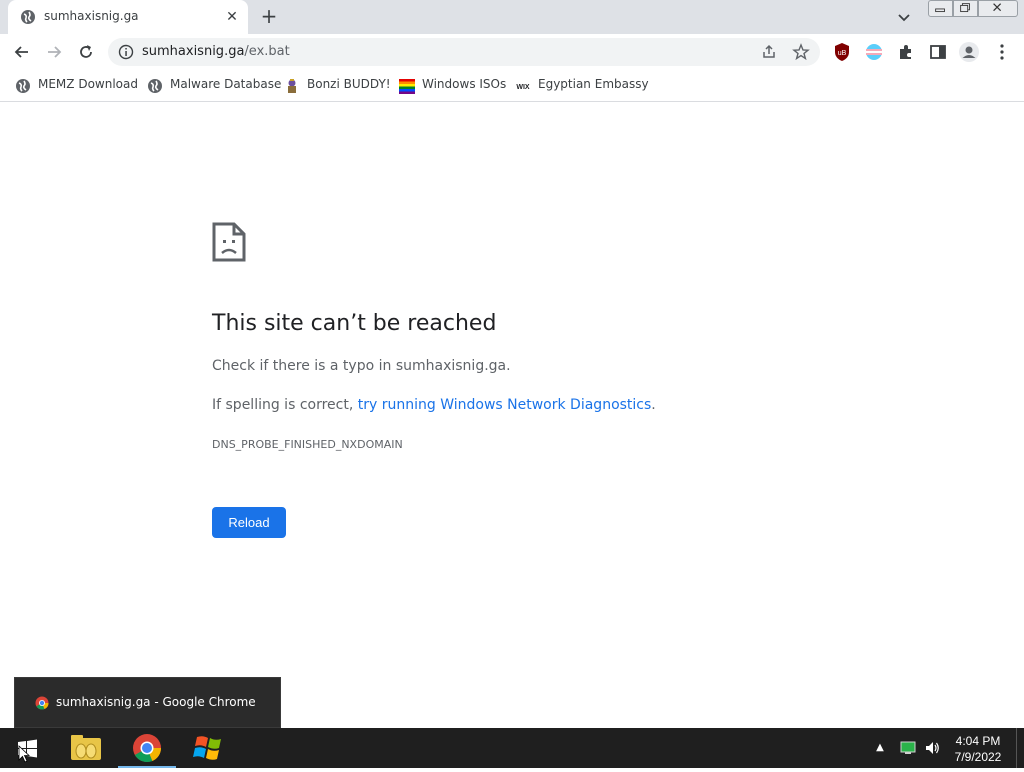 The width and height of the screenshot is (1024, 772). What do you see at coordinates (512, 17) in the screenshot?
I see `tab-strip: sumhaxisnig.ga ✕ +` at bounding box center [512, 17].